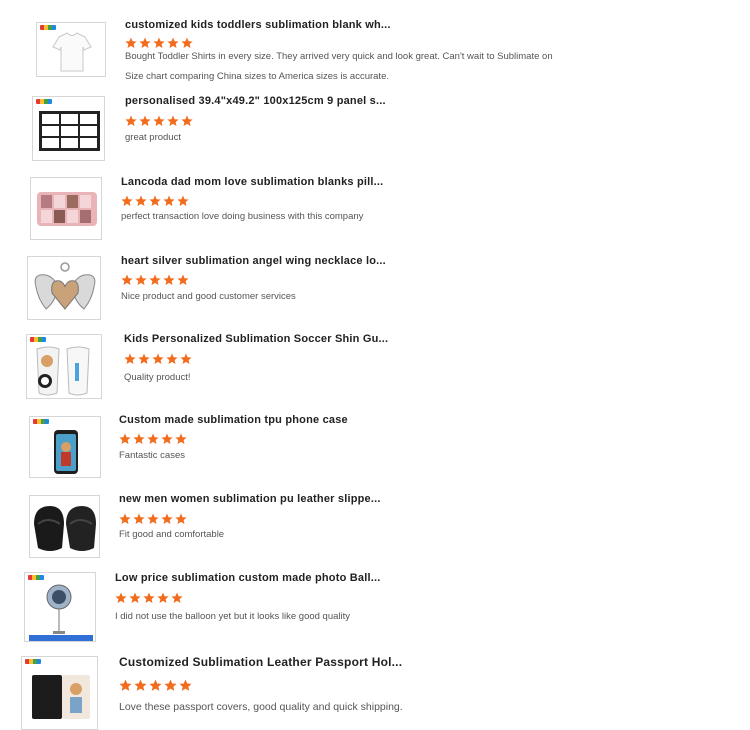  Describe the element at coordinates (208, 296) in the screenshot. I see `review-comment: Nice product and good customer services` at that location.